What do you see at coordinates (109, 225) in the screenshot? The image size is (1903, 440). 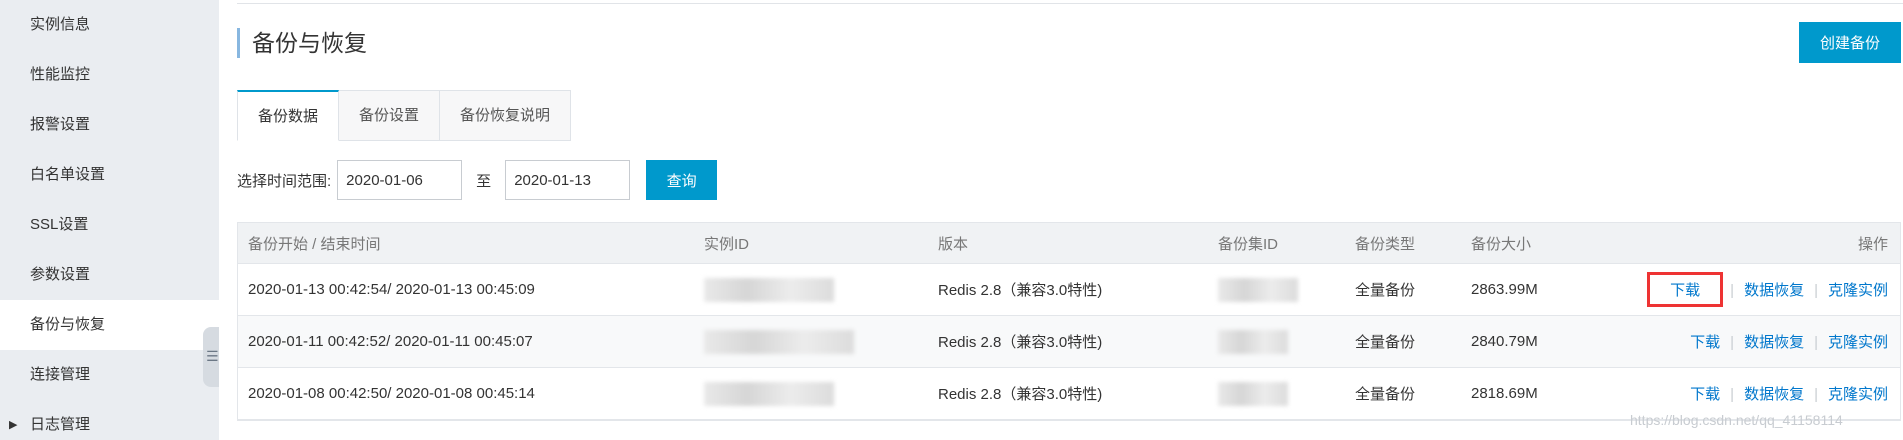 I see `sidebar-item-ssl: SSL设置` at bounding box center [109, 225].